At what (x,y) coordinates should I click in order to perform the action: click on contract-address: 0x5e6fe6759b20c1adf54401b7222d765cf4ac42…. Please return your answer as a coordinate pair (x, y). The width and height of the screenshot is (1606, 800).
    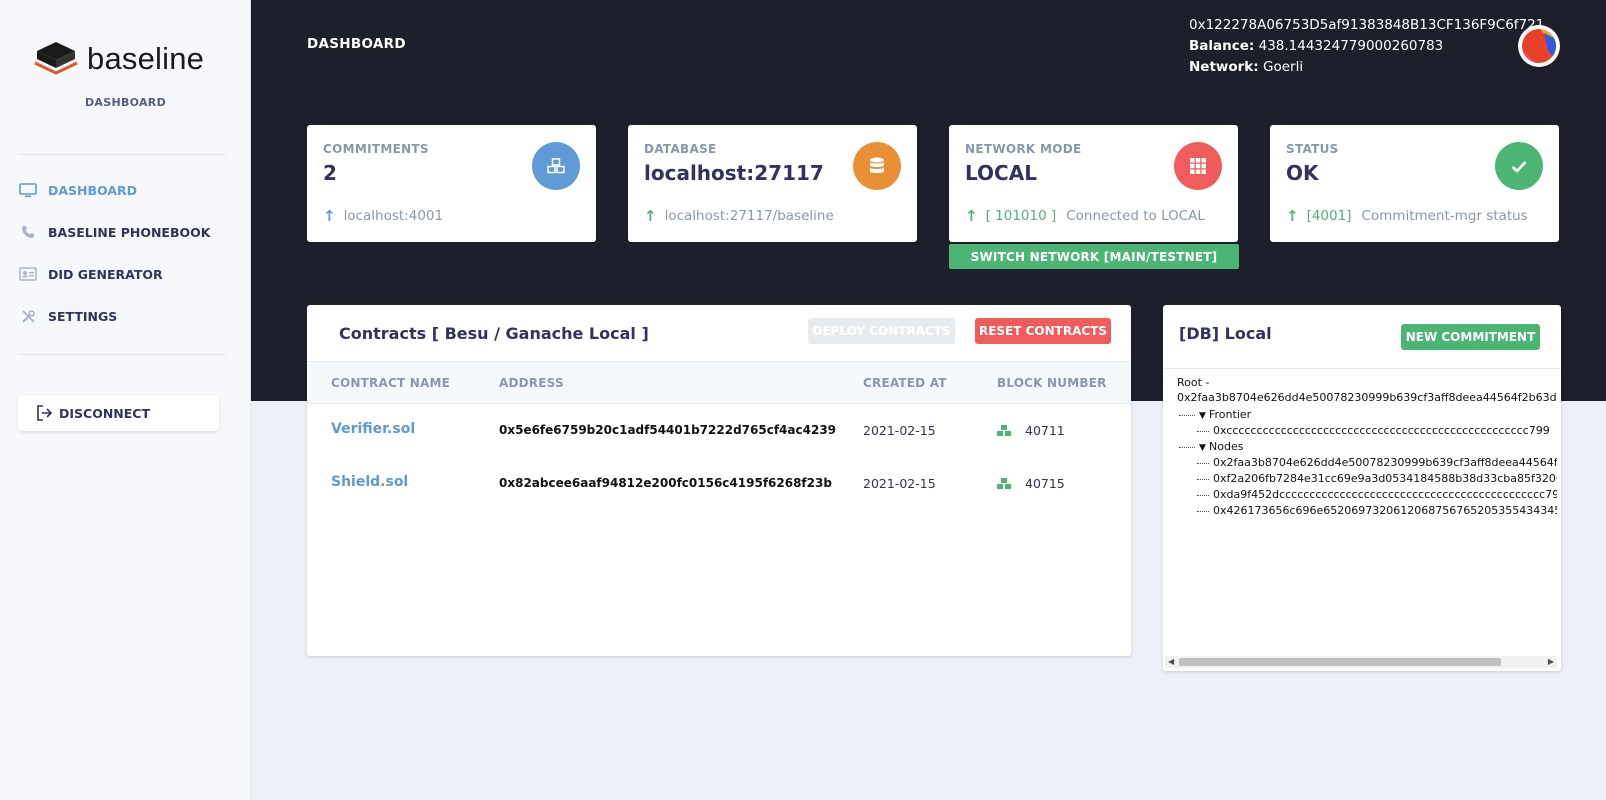
    Looking at the image, I should click on (668, 430).